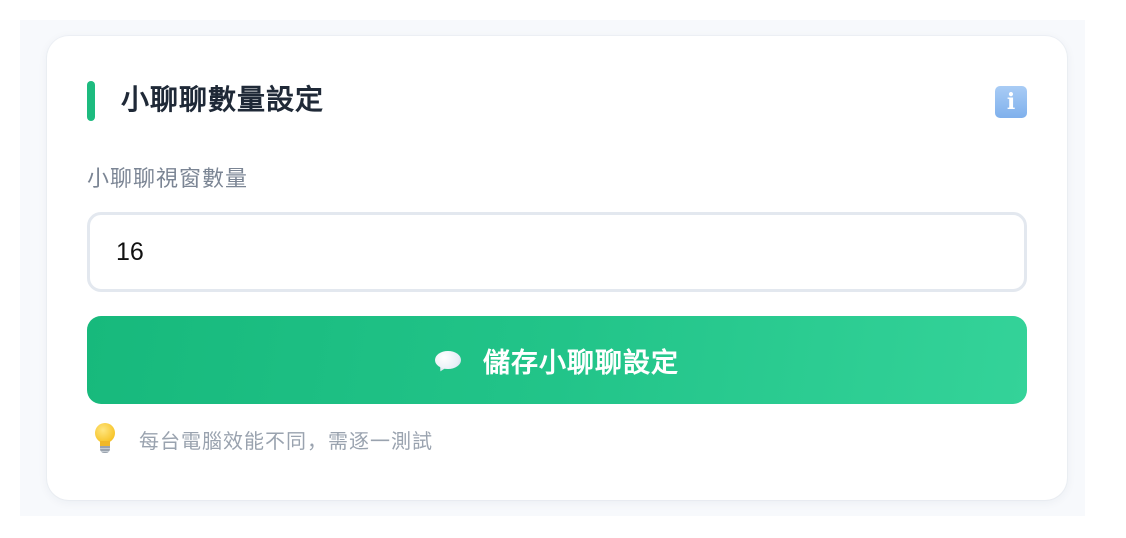 This screenshot has width=1126, height=538. I want to click on save-button-label: 儲存小聊聊設定, so click(581, 363).